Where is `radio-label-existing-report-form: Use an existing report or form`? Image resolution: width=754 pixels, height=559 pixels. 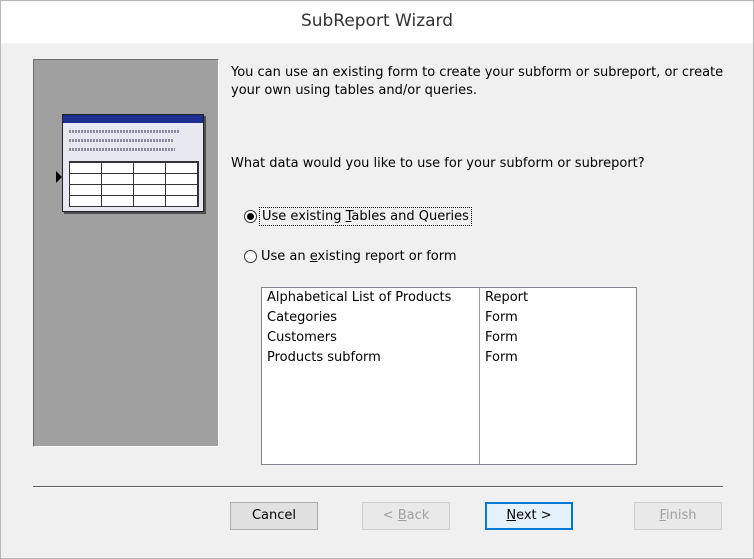
radio-label-existing-report-form: Use an existing report or form is located at coordinates (359, 256).